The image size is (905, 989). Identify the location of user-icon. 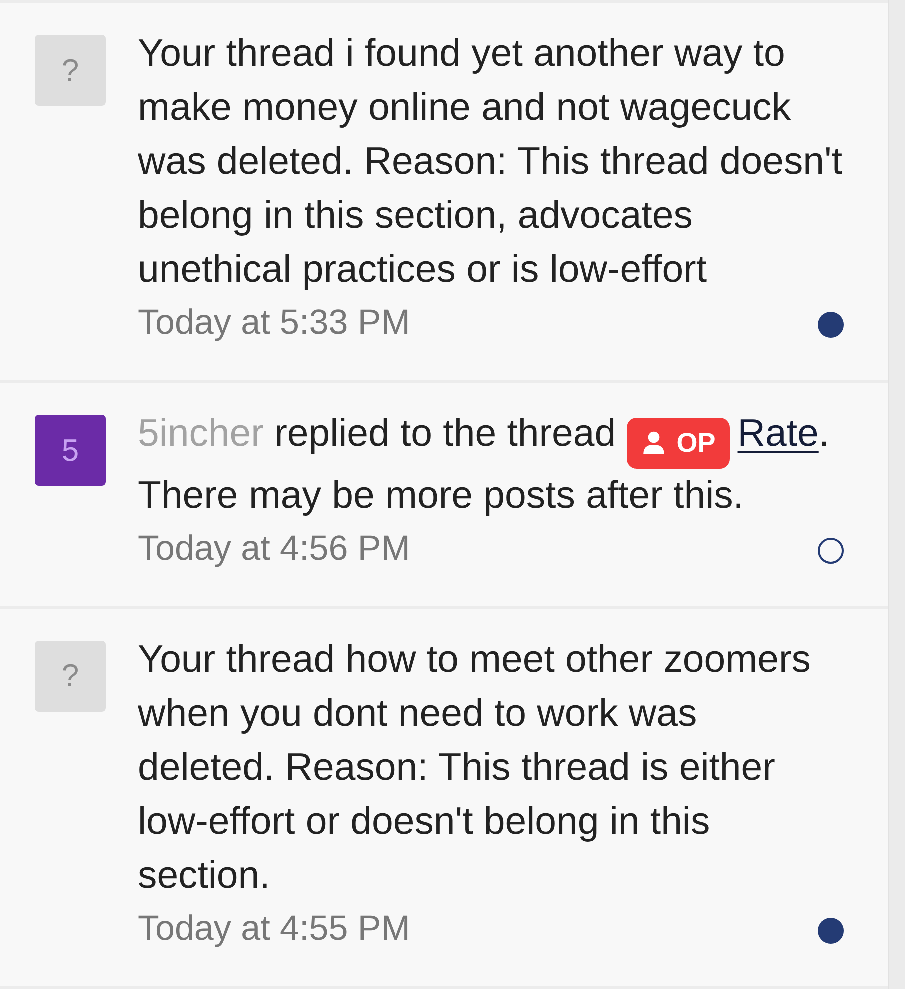
(653, 443).